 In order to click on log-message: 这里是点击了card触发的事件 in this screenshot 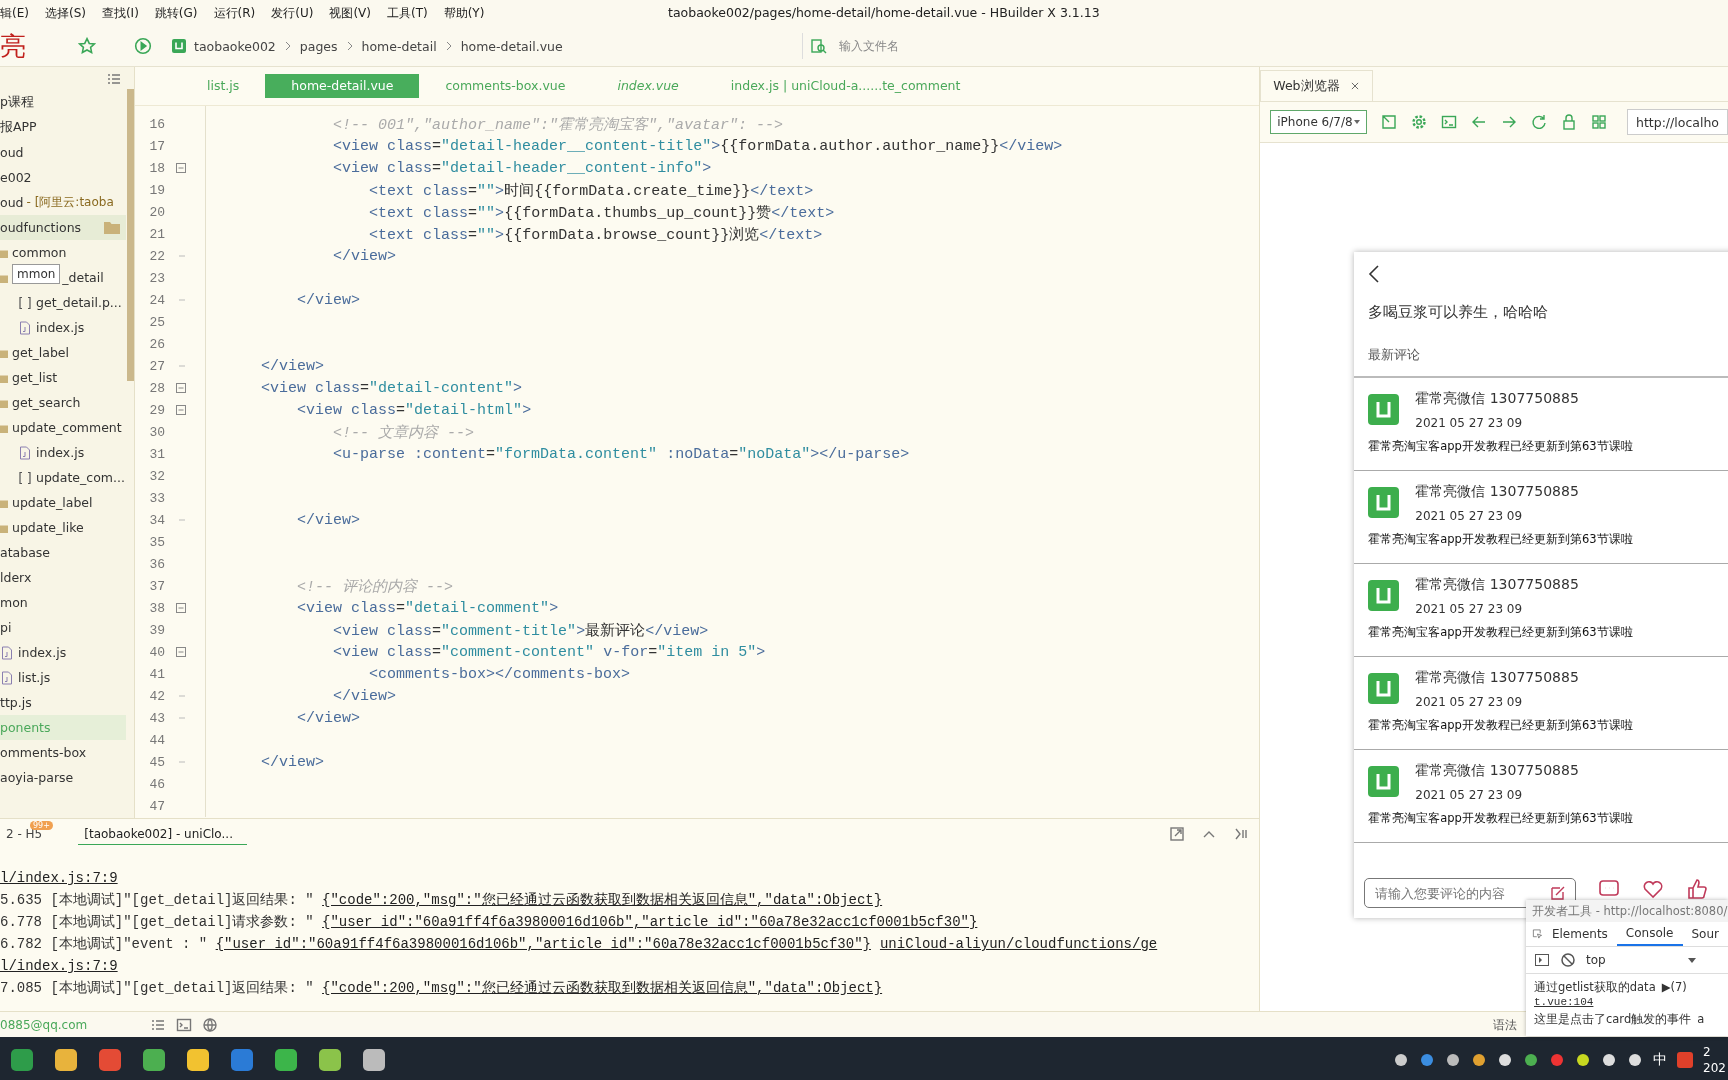, I will do `click(1613, 1019)`.